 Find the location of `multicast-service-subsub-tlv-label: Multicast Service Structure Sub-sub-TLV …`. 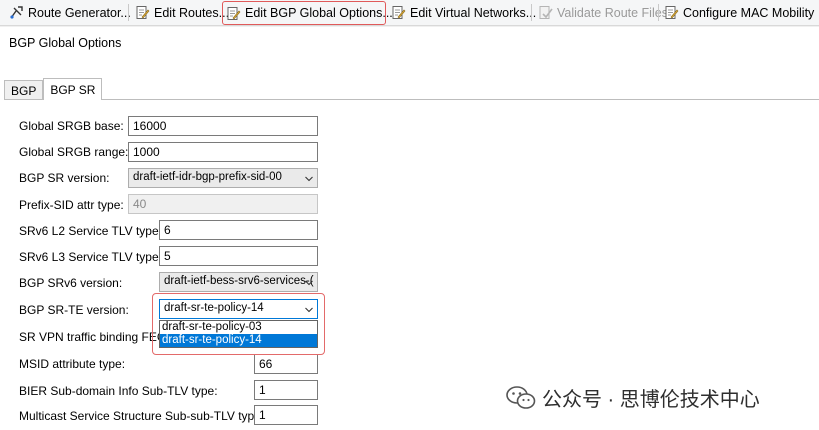

multicast-service-subsub-tlv-label: Multicast Service Structure Sub-sub-TLV … is located at coordinates (142, 416).